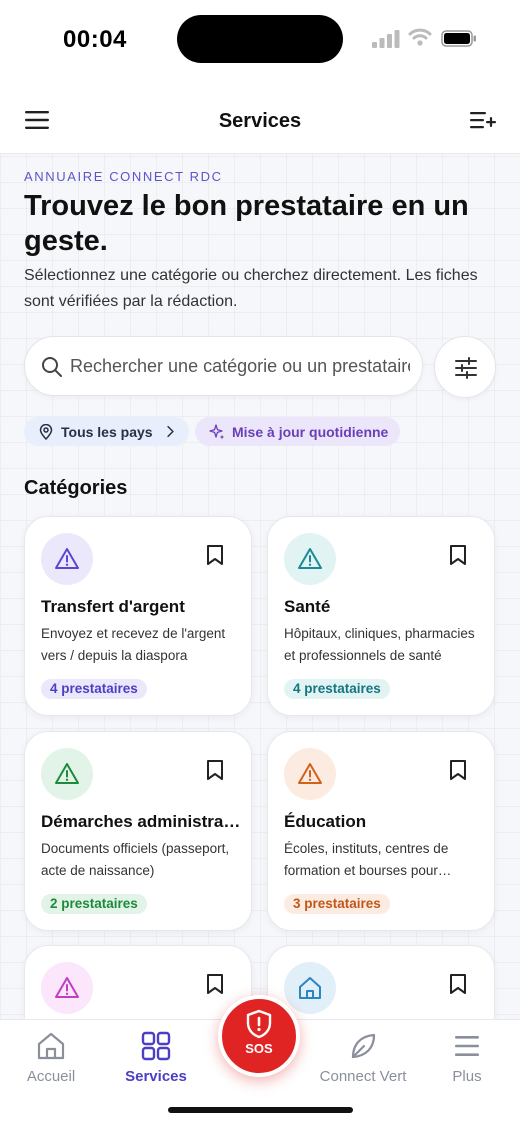 The width and height of the screenshot is (520, 1125). Describe the element at coordinates (363, 1046) in the screenshot. I see `leaf-icon` at that location.